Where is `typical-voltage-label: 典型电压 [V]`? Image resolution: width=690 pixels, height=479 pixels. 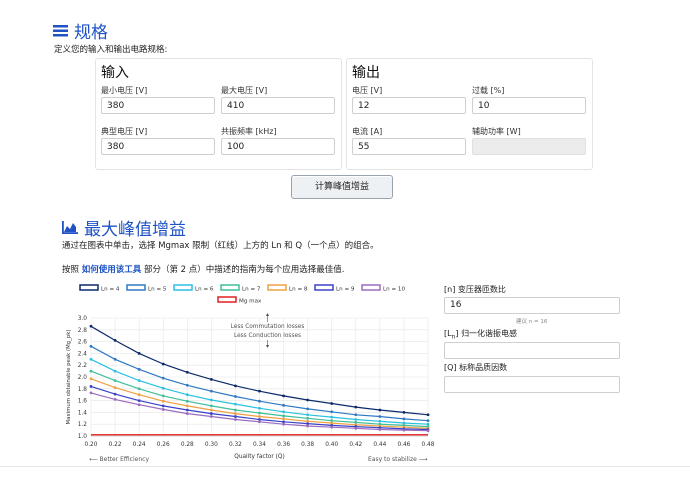
typical-voltage-label: 典型电压 [V] is located at coordinates (124, 131).